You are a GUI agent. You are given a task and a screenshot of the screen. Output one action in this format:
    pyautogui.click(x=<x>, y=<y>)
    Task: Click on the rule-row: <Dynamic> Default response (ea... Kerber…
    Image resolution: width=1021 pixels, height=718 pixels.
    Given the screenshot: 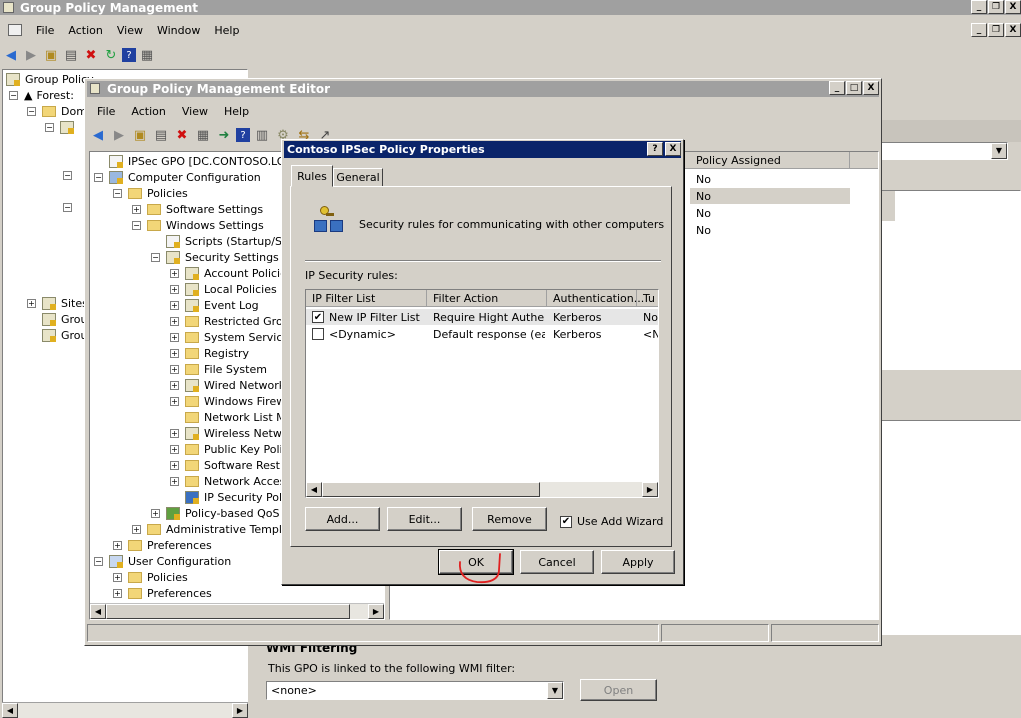 What is the action you would take?
    pyautogui.click(x=482, y=334)
    